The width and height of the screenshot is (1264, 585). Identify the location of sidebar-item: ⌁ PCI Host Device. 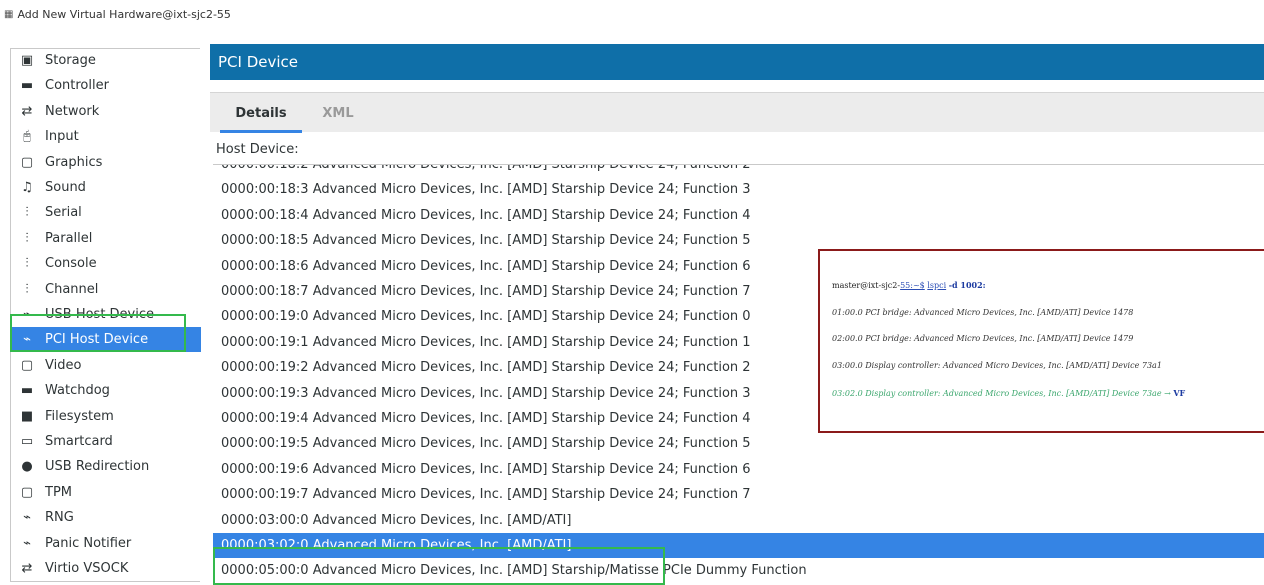
(106, 340).